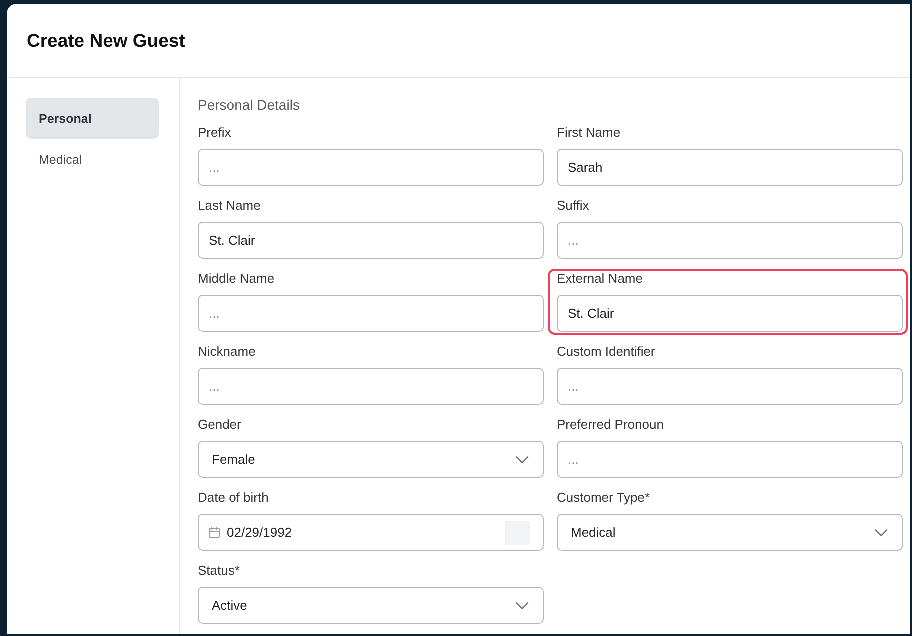 The width and height of the screenshot is (912, 636). What do you see at coordinates (92, 159) in the screenshot?
I see `sidebar-tab: Medical` at bounding box center [92, 159].